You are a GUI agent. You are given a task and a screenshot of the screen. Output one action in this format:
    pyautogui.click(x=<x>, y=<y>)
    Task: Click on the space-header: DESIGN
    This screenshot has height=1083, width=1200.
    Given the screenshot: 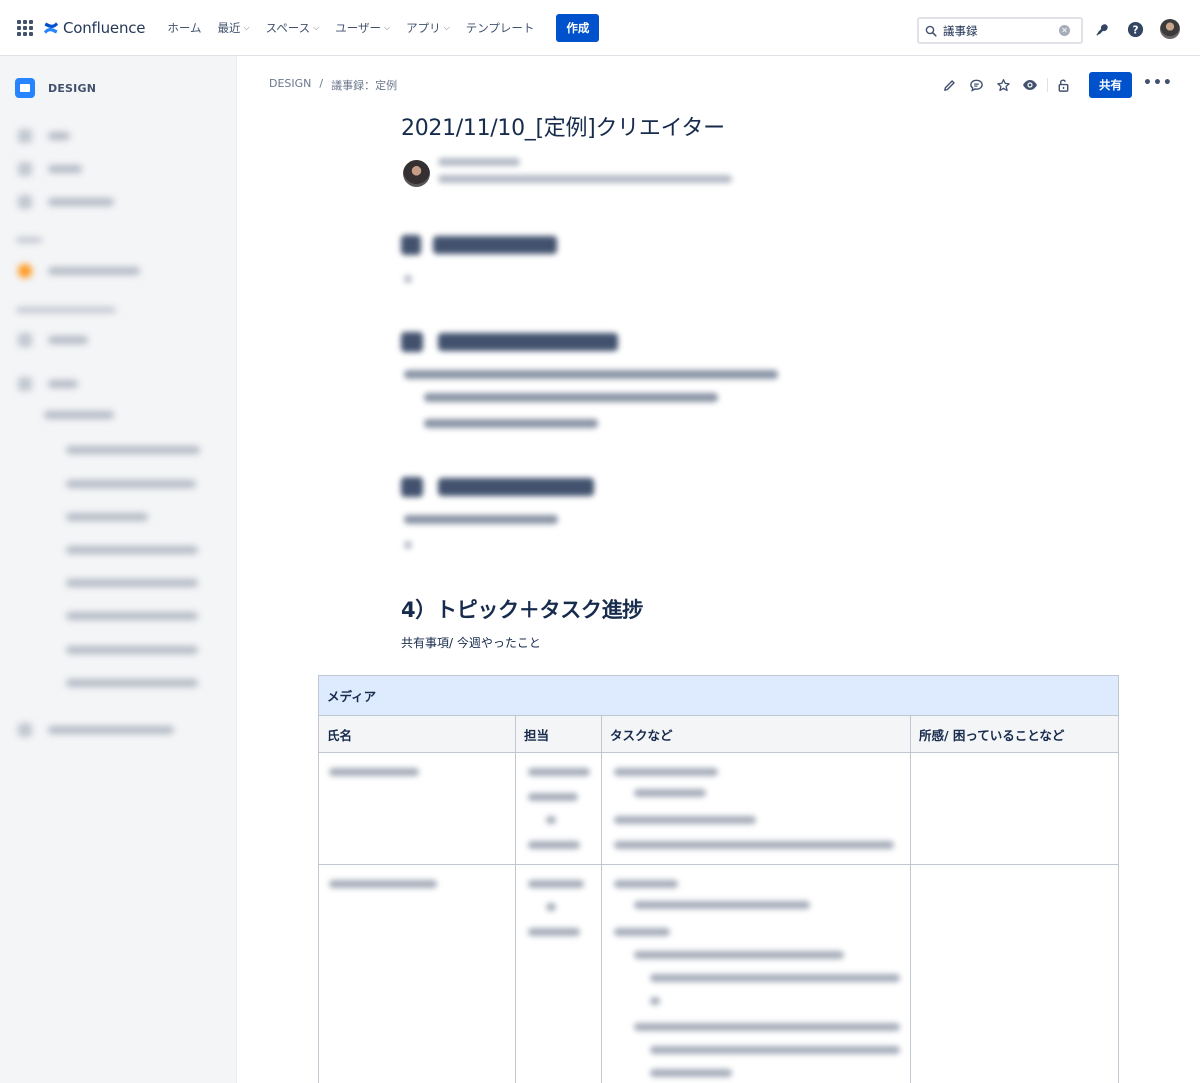 What is the action you would take?
    pyautogui.click(x=55, y=88)
    